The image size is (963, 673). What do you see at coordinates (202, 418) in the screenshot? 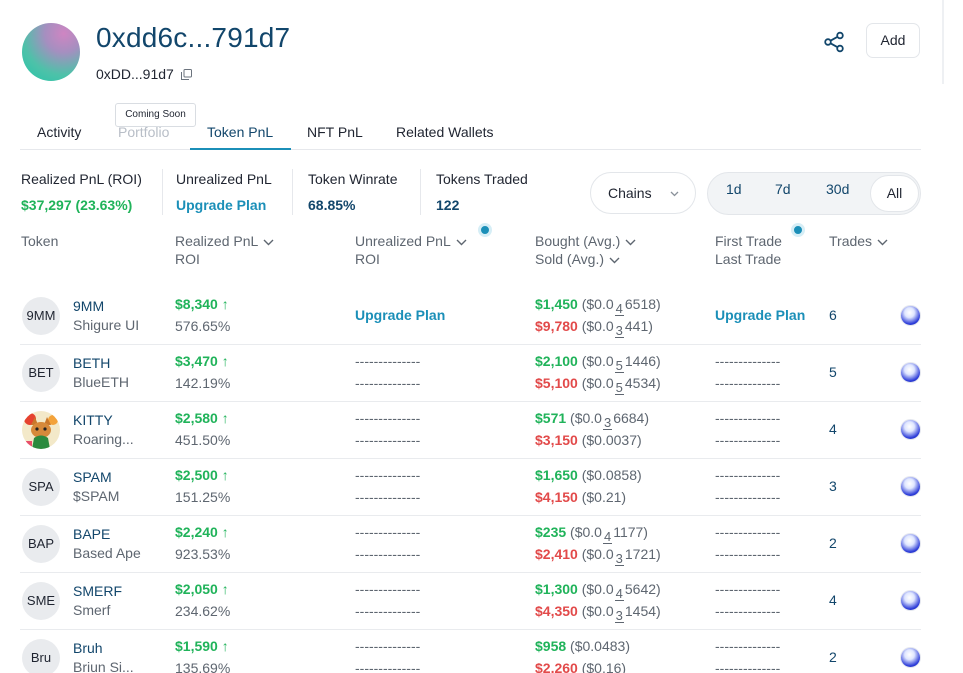
I see `realized-pnl: $2,580 ↑` at bounding box center [202, 418].